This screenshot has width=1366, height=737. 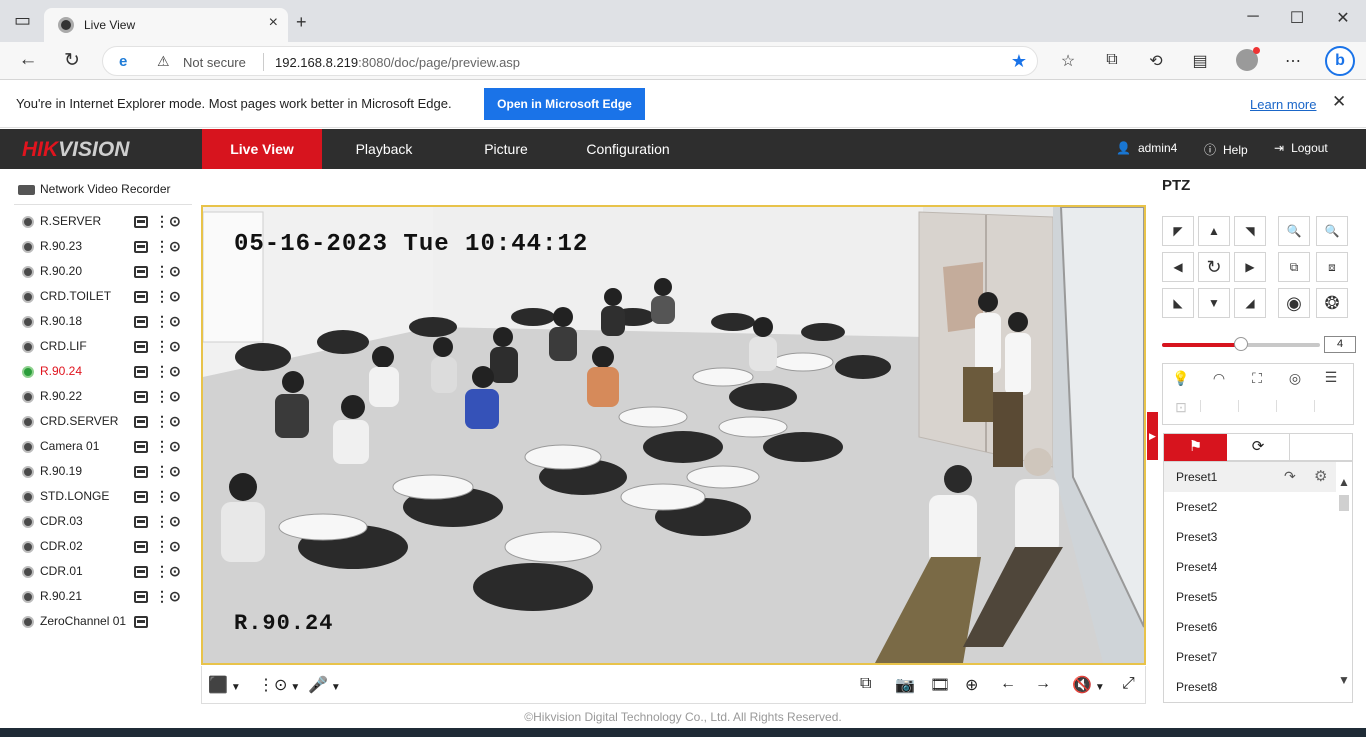 I want to click on refresh-icon: ↻, so click(x=72, y=60).